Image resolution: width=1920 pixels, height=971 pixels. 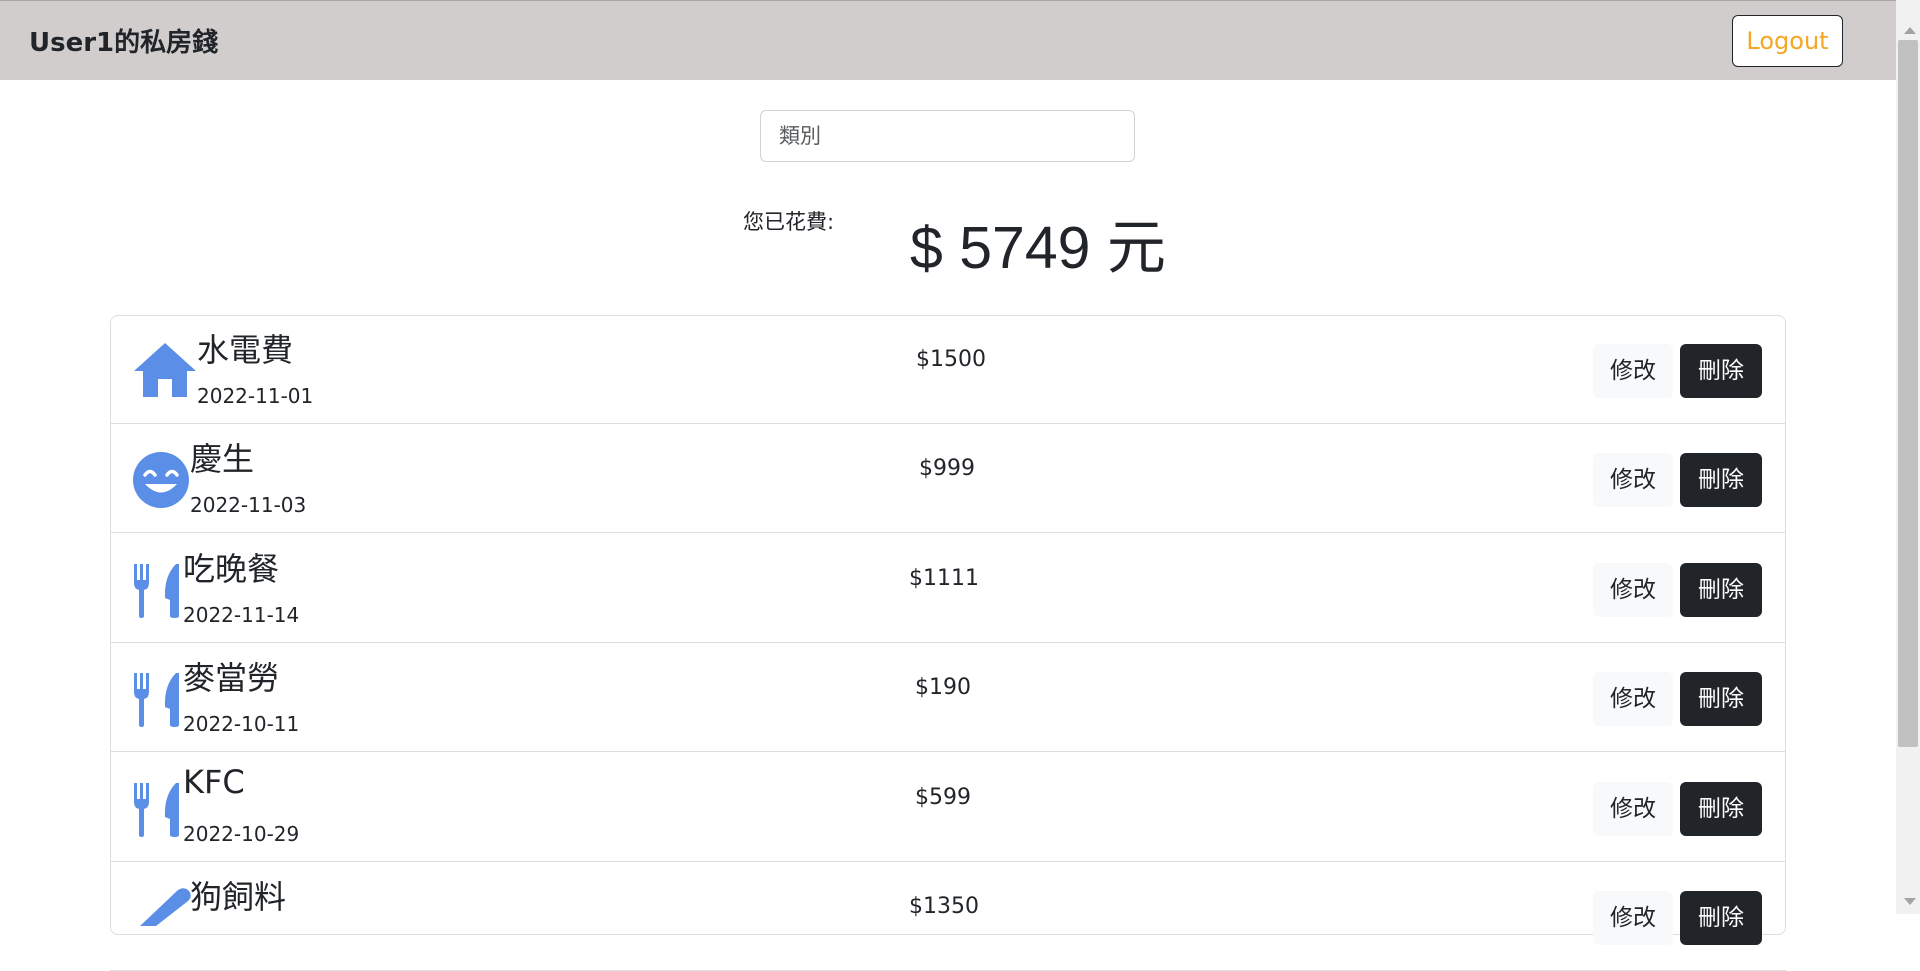 What do you see at coordinates (165, 370) in the screenshot?
I see `home-icon` at bounding box center [165, 370].